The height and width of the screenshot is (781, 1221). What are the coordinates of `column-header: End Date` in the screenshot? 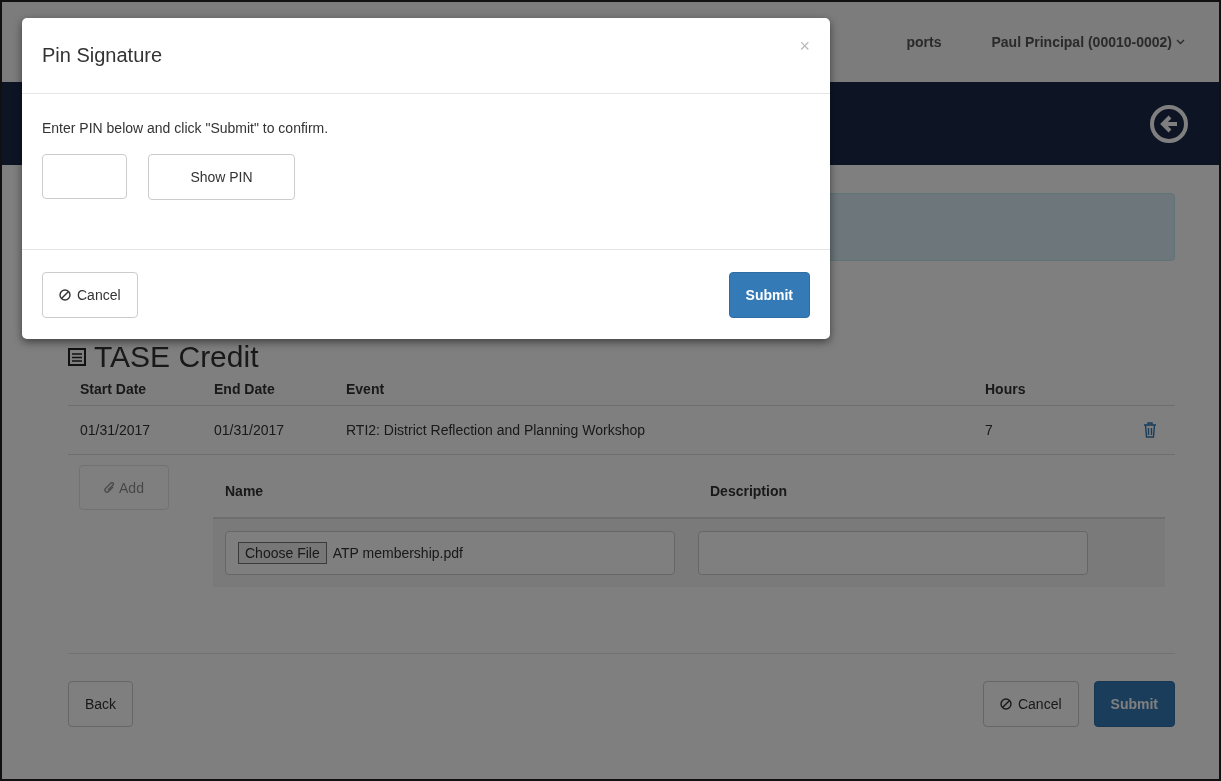 It's located at (244, 389).